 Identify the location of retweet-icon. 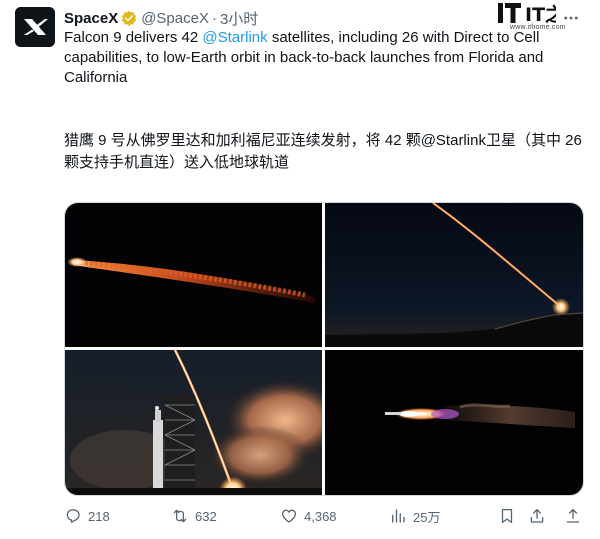
(180, 516).